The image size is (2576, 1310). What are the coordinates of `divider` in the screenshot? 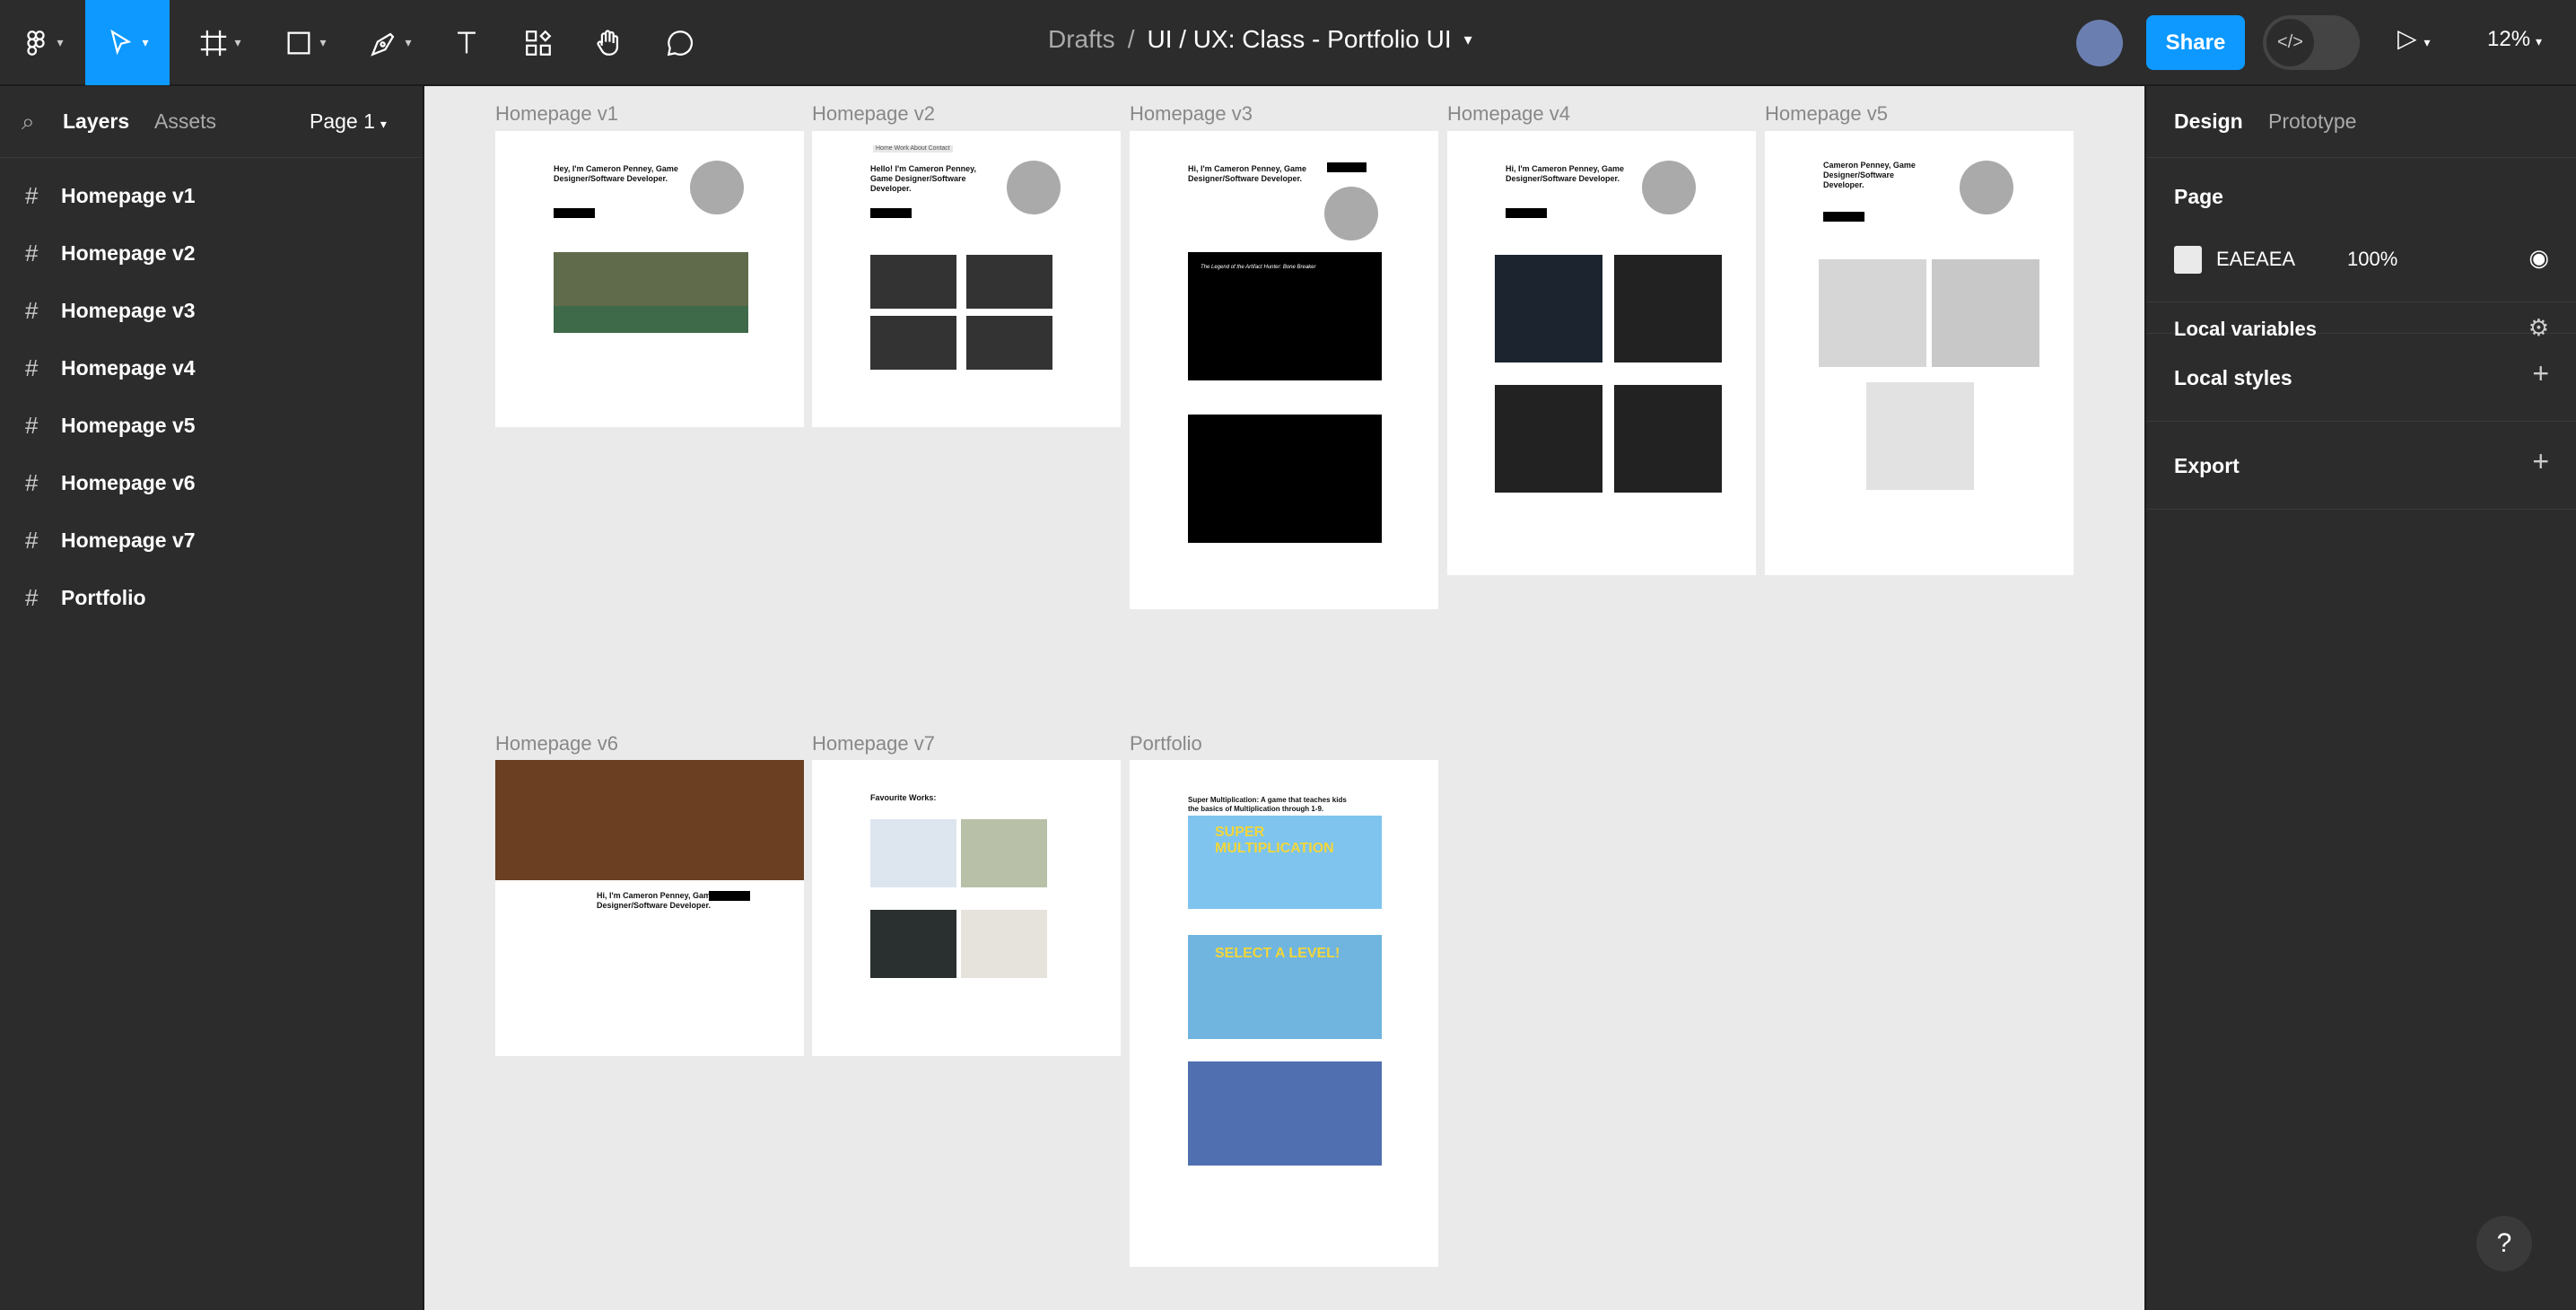 It's located at (2361, 301).